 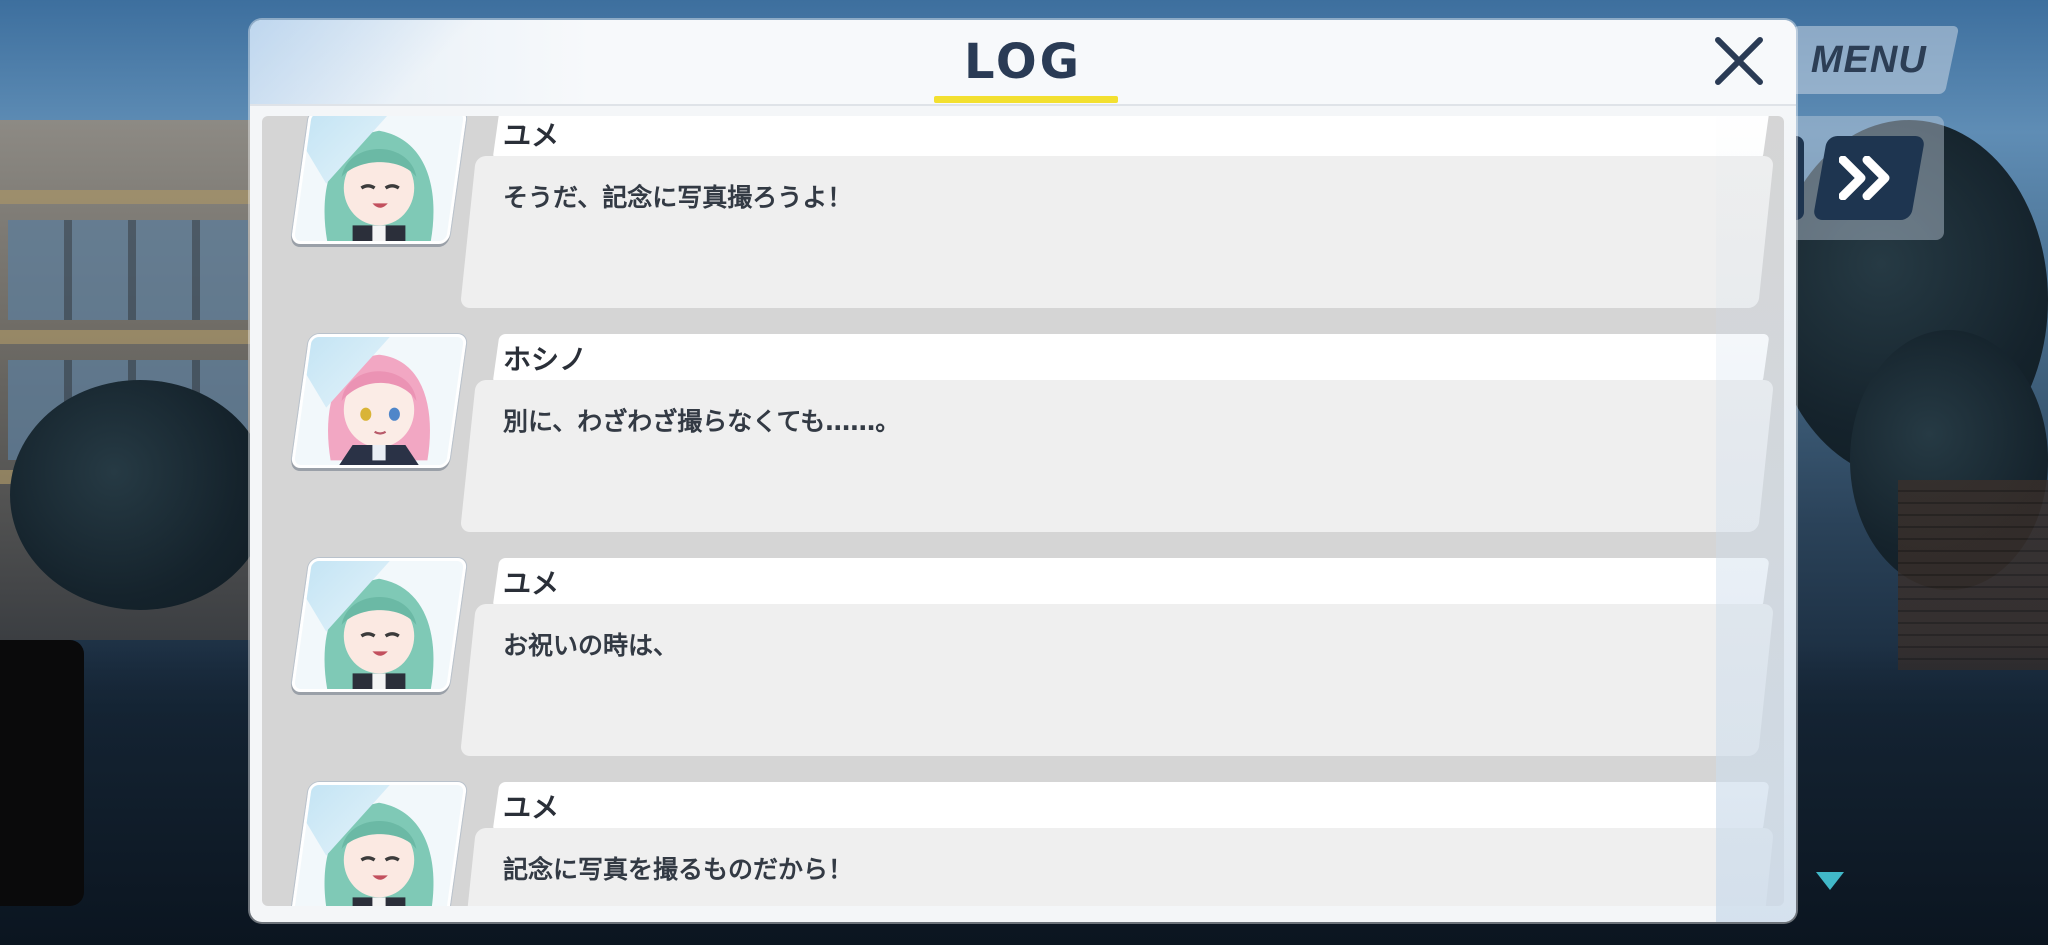 I want to click on log-header: LOG, so click(x=1023, y=63).